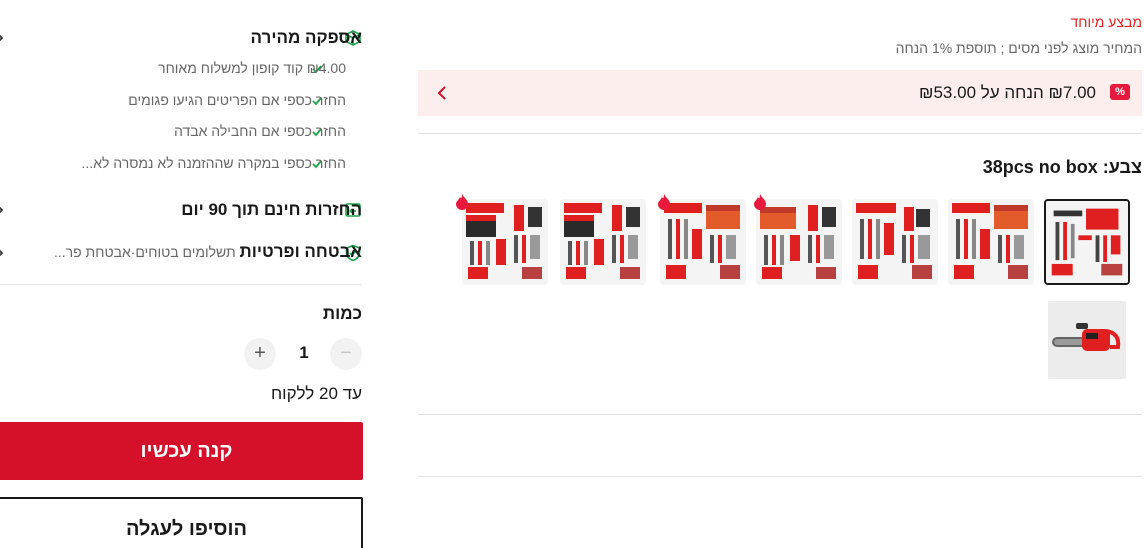 This screenshot has height=548, width=1144. Describe the element at coordinates (304, 352) in the screenshot. I see `quantity-value: 1` at that location.